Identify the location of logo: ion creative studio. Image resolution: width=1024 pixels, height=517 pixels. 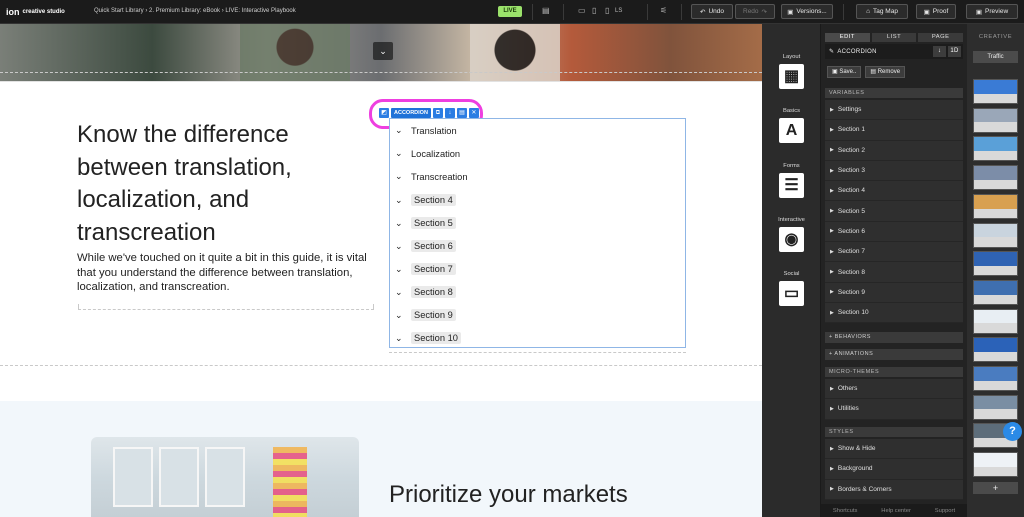
(35, 12).